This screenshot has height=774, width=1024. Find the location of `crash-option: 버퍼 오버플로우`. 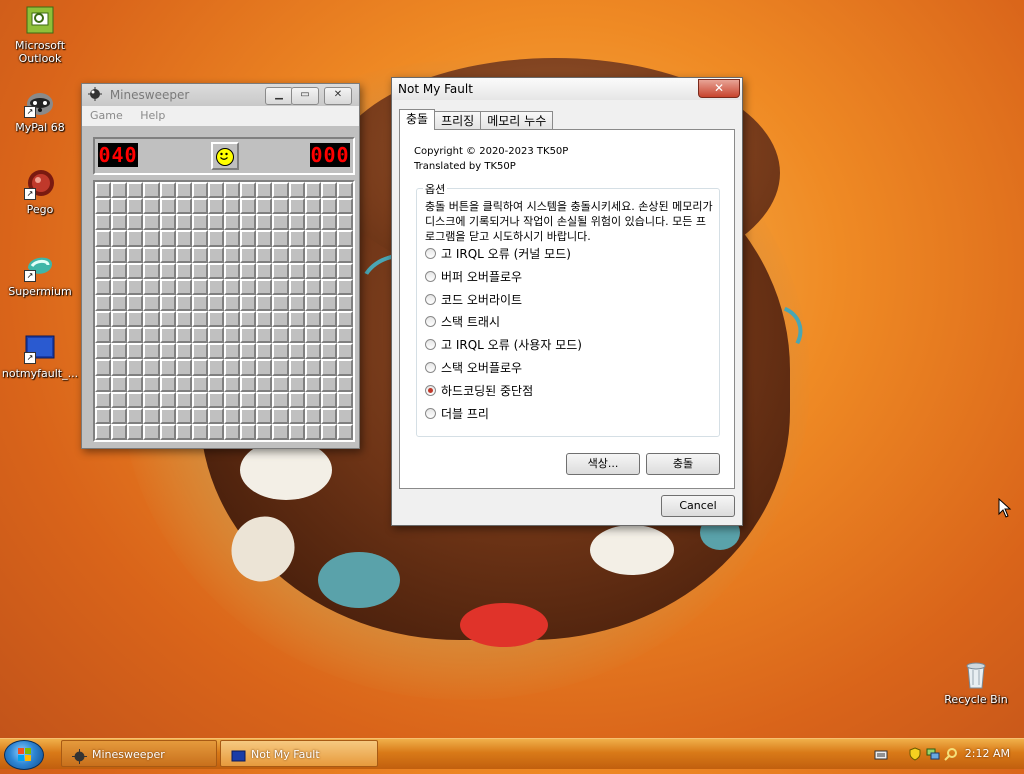

crash-option: 버퍼 오버플로우 is located at coordinates (473, 277).